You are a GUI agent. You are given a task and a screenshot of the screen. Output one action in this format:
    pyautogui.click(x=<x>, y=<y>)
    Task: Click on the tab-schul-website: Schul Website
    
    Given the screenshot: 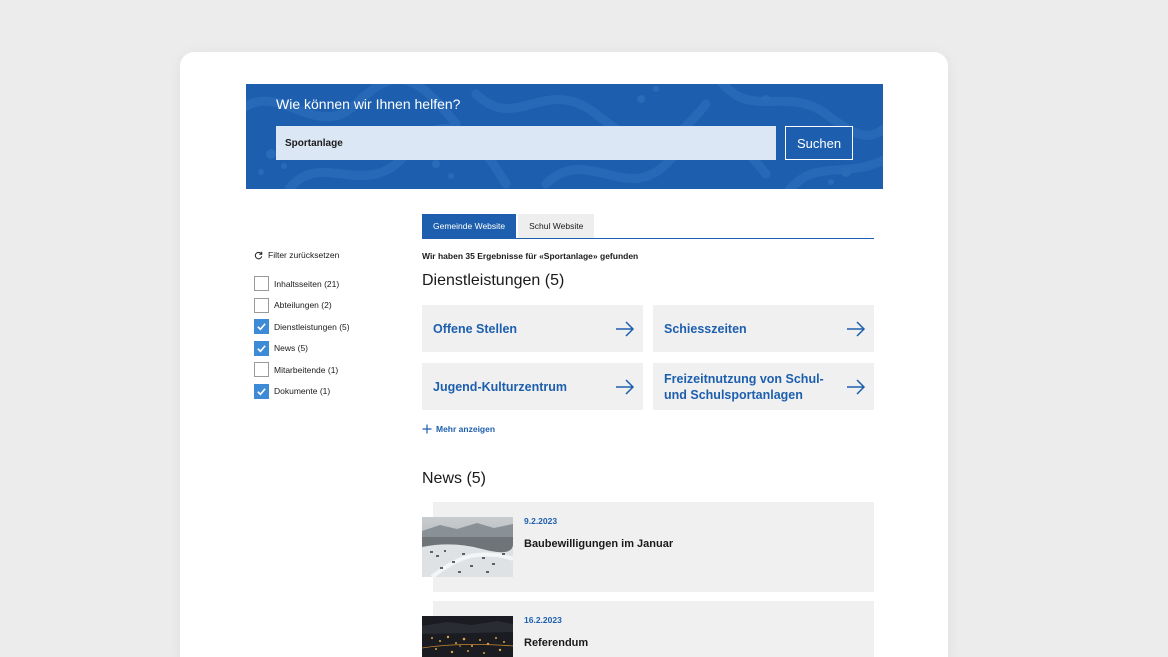 What is the action you would take?
    pyautogui.click(x=556, y=226)
    